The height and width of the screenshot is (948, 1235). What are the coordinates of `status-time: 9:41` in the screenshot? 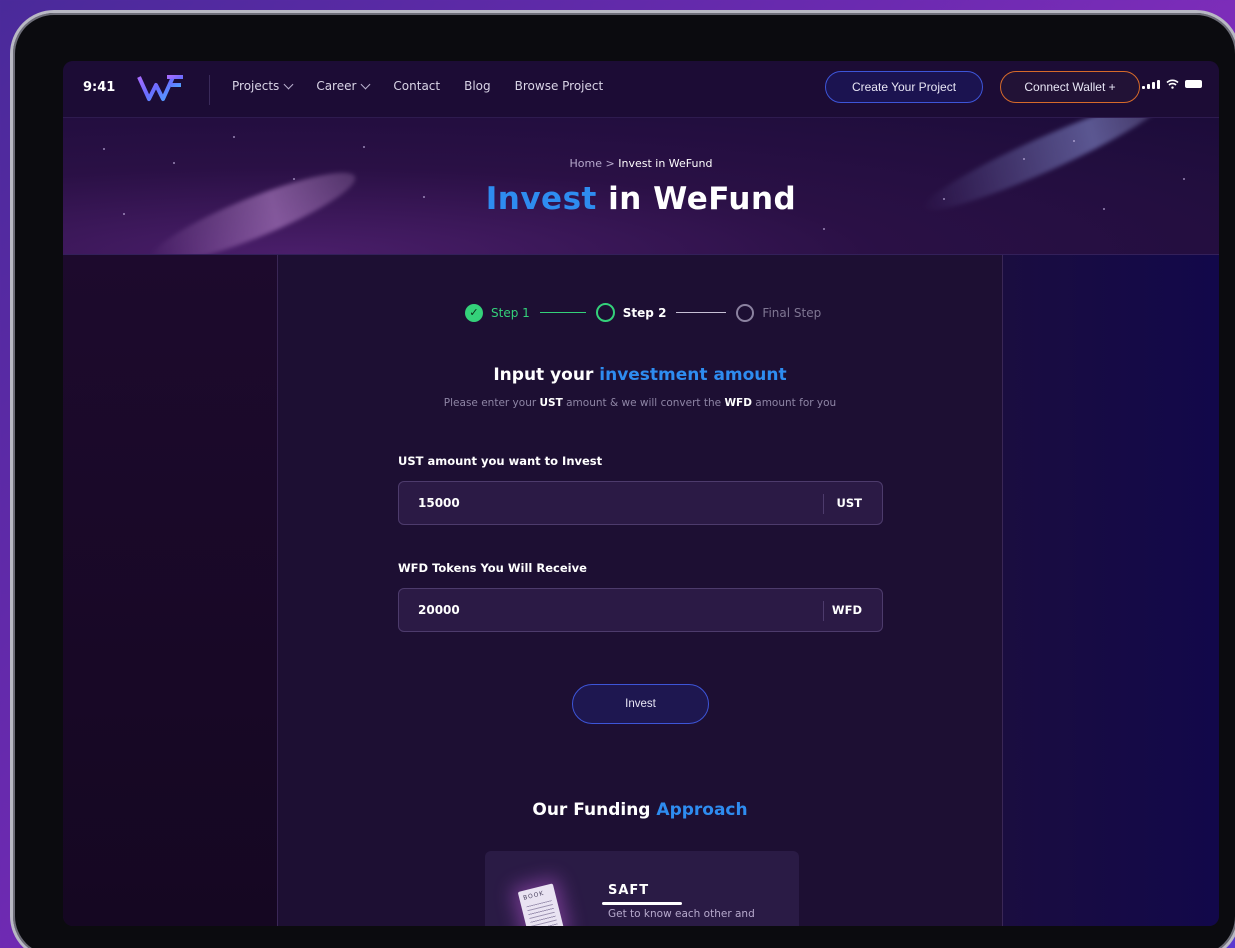 It's located at (99, 87).